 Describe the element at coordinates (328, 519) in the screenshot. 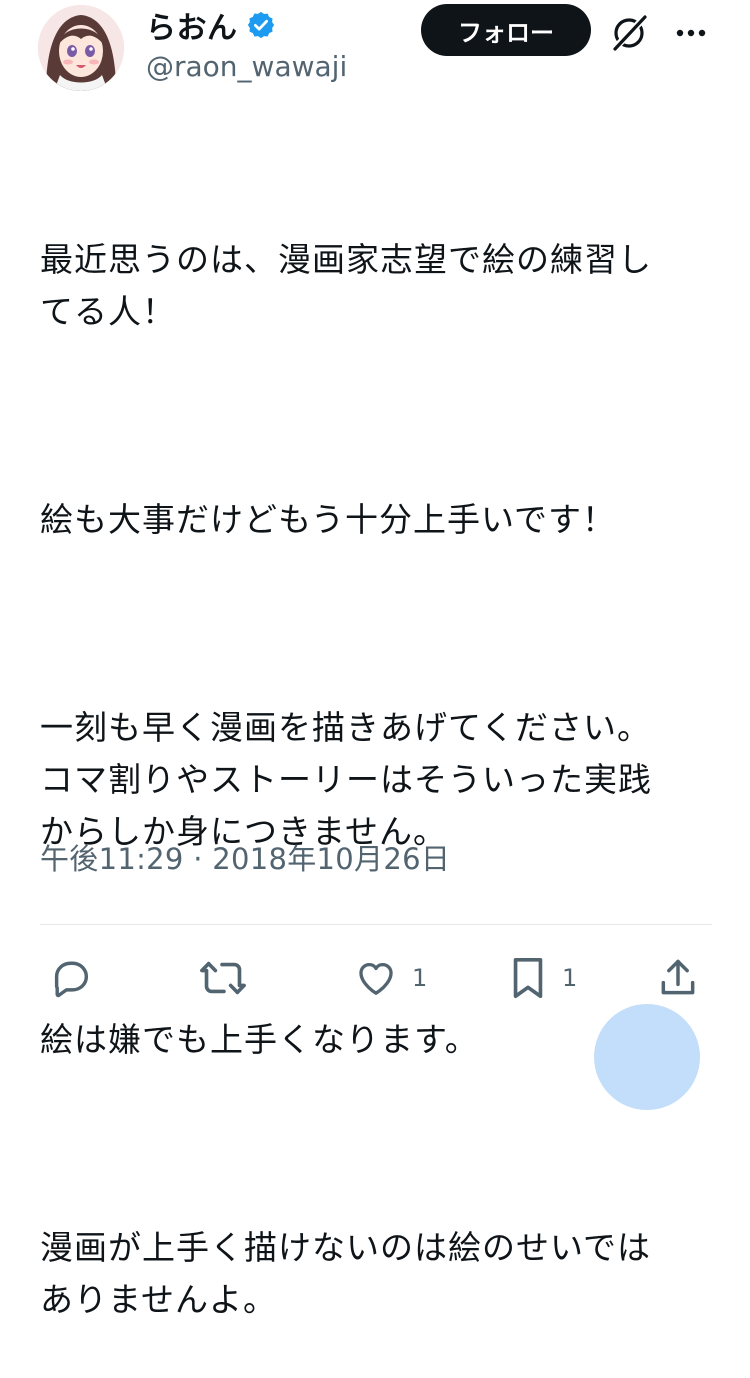

I see `tweet-paragraph: 絵も大事だけどもう十分上手いです！` at that location.